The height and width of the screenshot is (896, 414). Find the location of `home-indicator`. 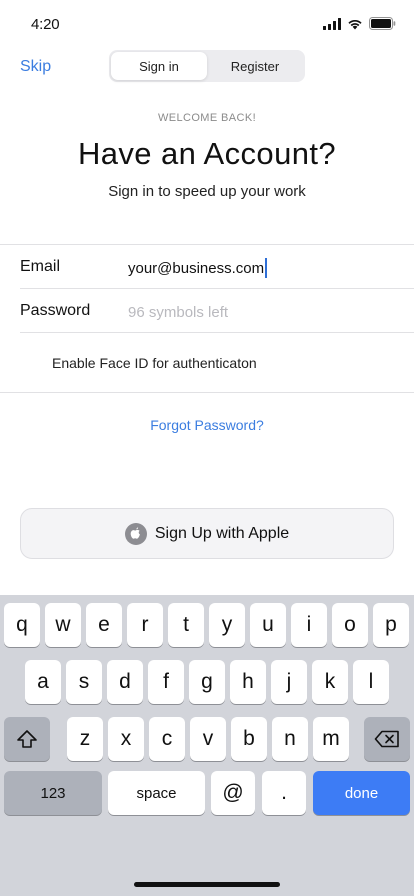

home-indicator is located at coordinates (207, 884).